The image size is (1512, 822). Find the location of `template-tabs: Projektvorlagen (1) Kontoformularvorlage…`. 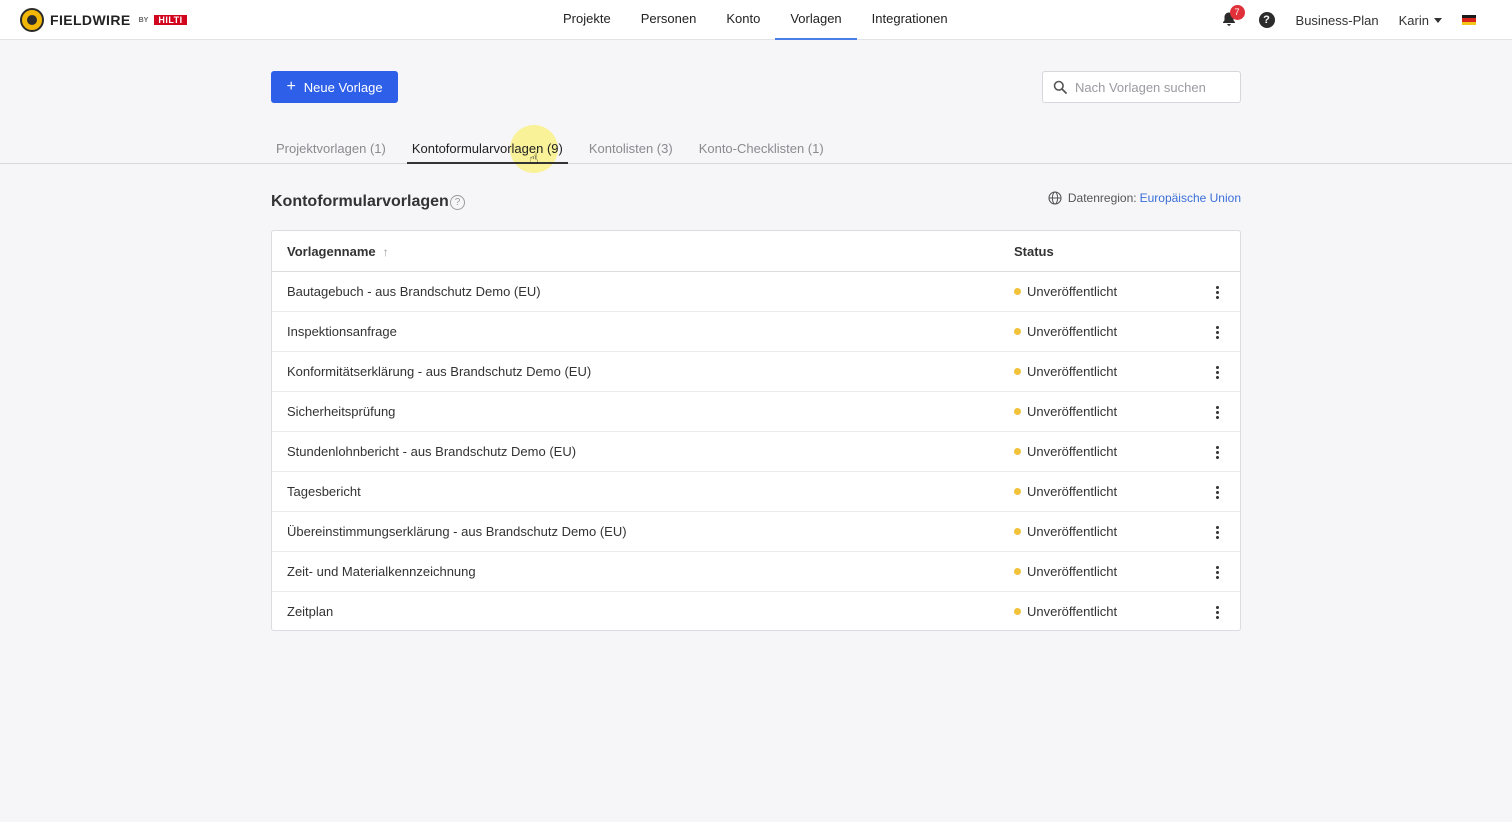

template-tabs: Projektvorlagen (1) Kontoformularvorlage… is located at coordinates (558, 150).